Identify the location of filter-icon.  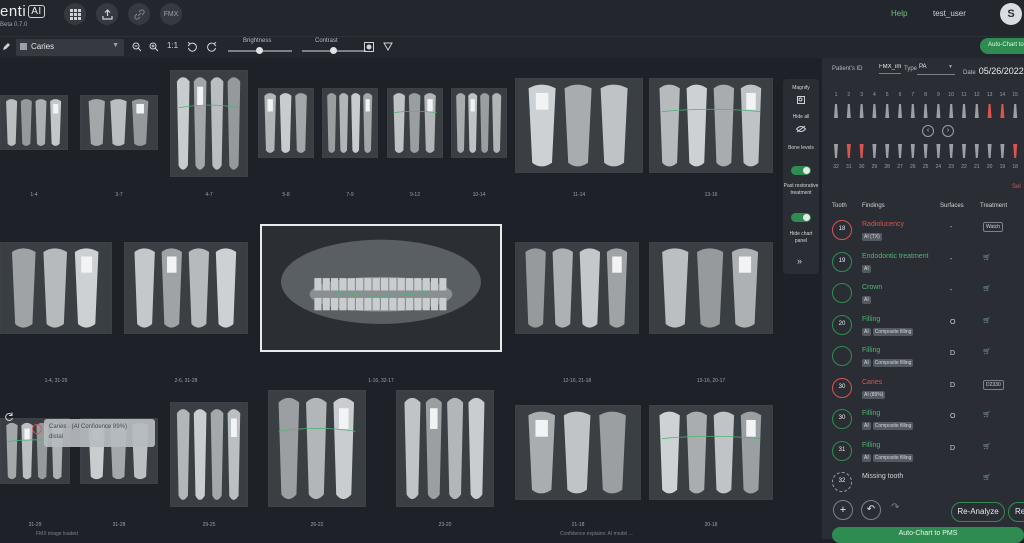
(388, 47).